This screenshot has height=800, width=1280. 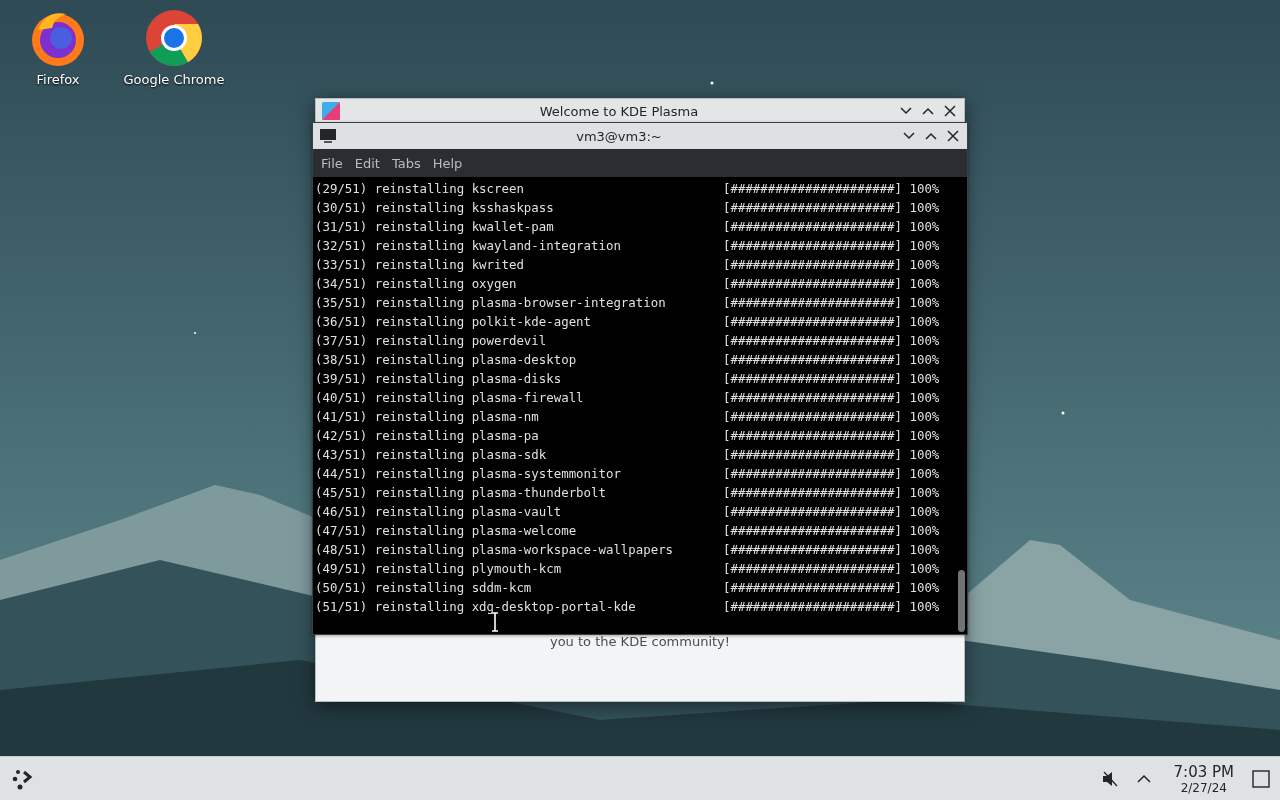 I want to click on terminal-line: (32/51) reinstalling kwayland-integration, so click(x=468, y=245).